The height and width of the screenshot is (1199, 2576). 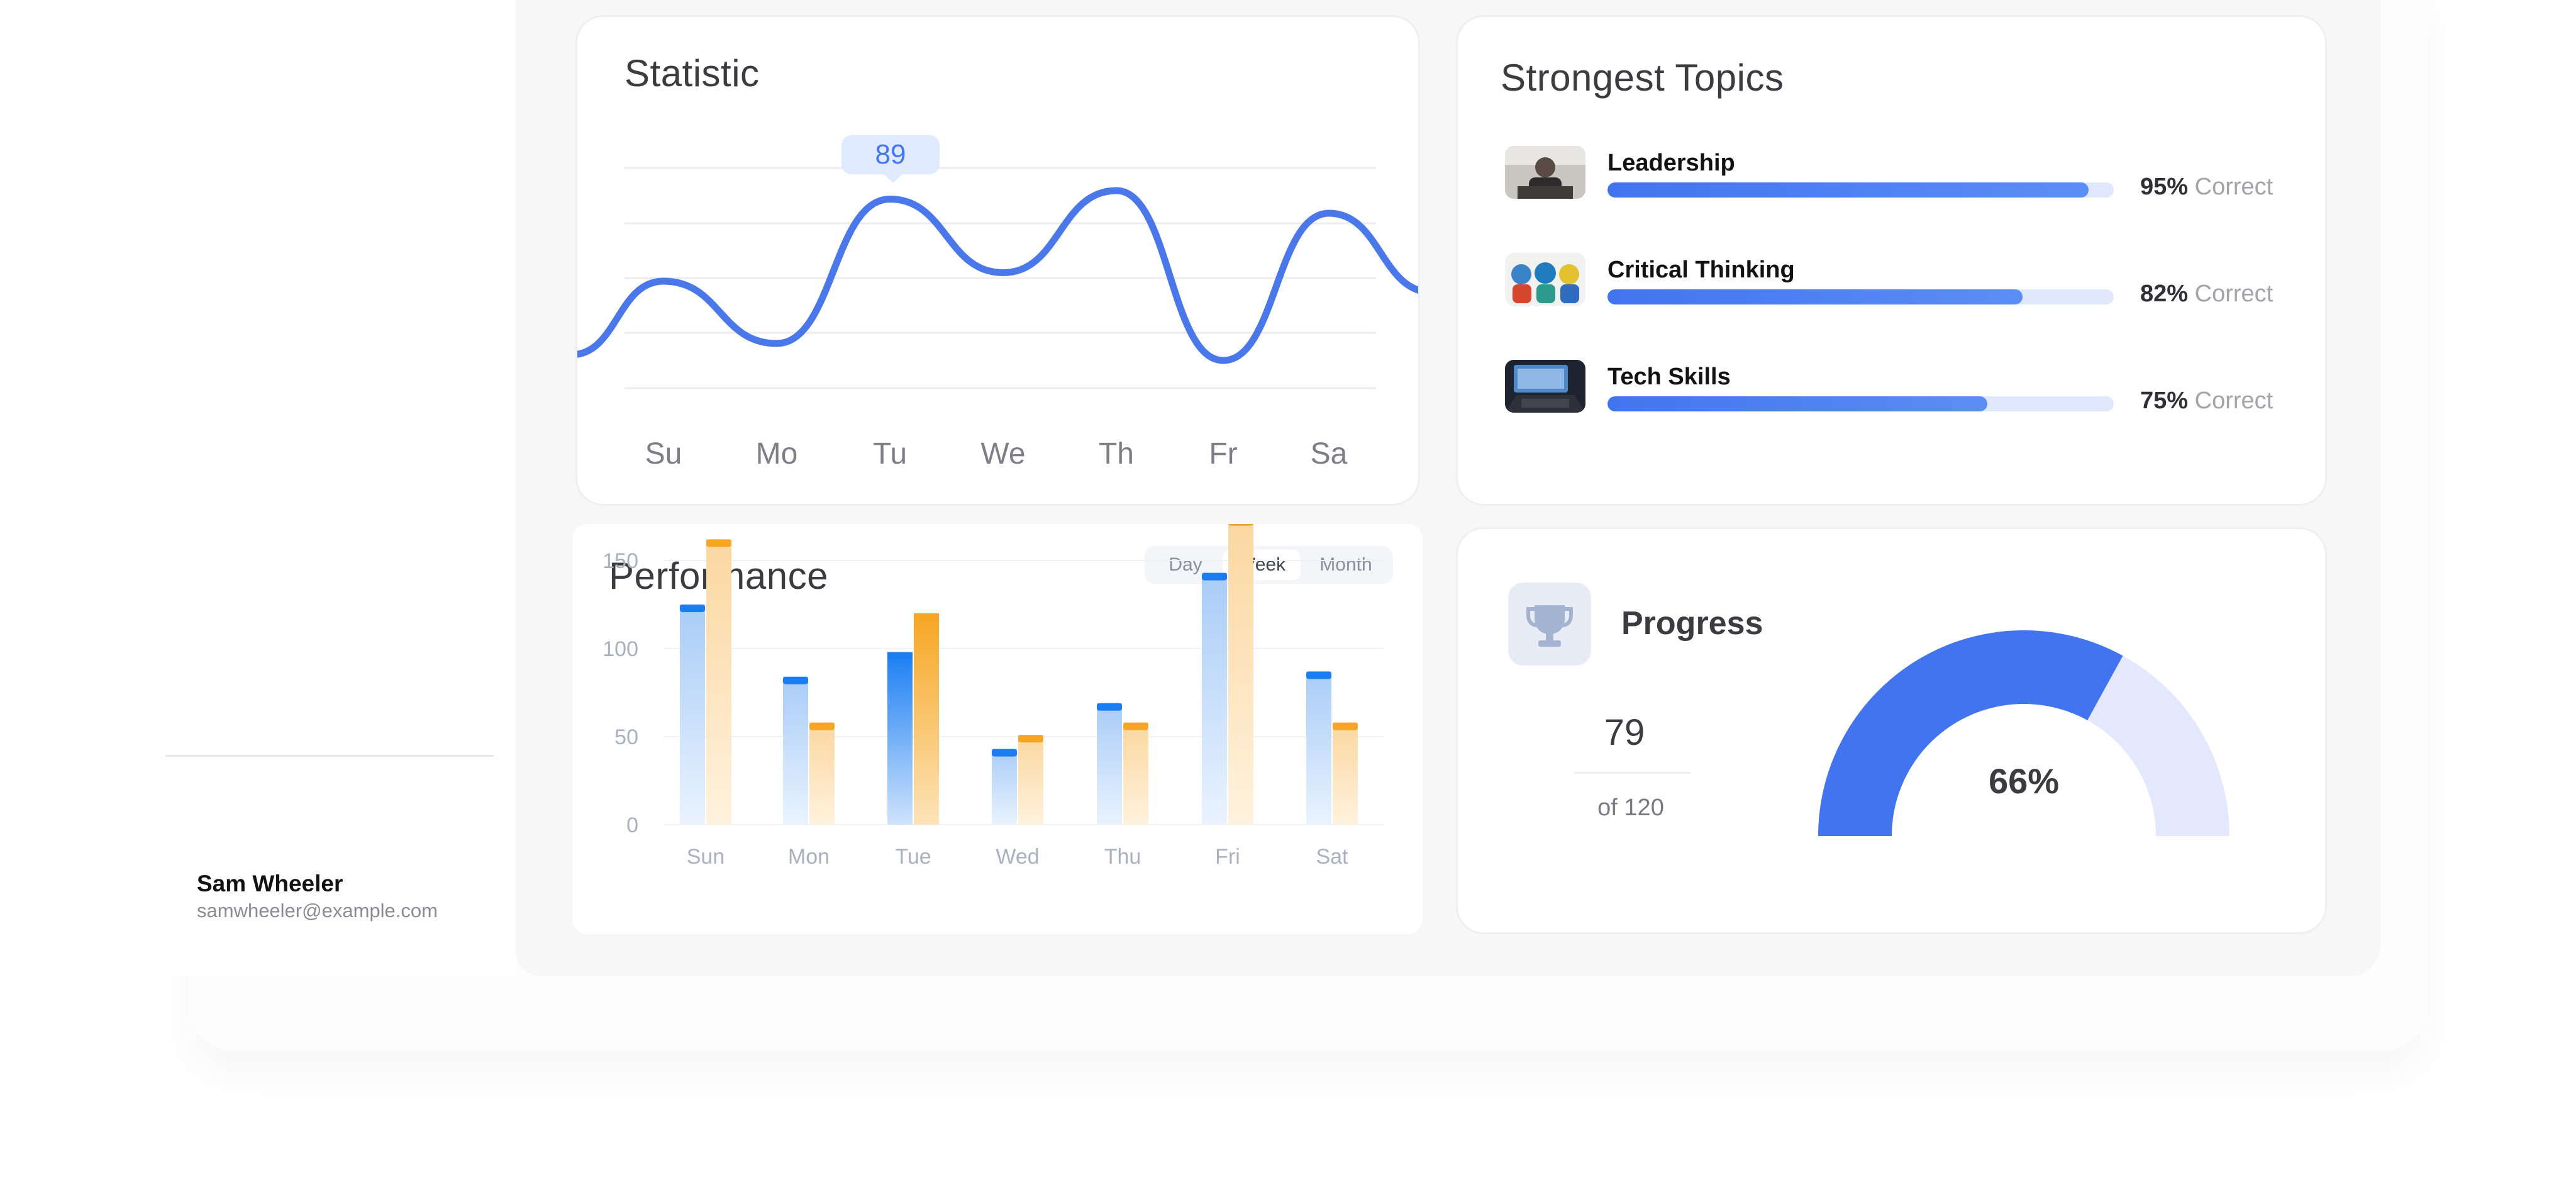 I want to click on performance-x-tick: Sun, so click(x=706, y=857).